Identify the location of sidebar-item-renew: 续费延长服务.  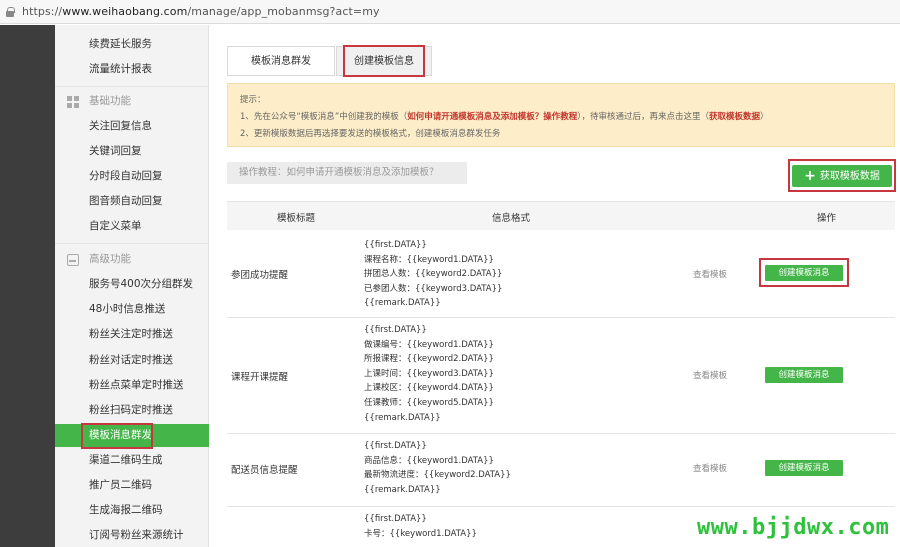
(132, 44).